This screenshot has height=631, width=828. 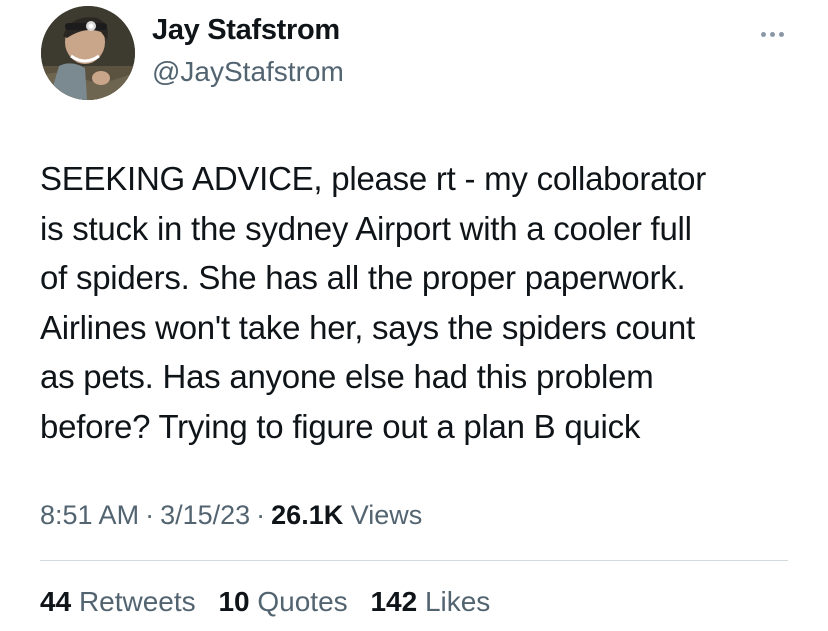 I want to click on author-name: Jay Stafstrom, so click(x=246, y=30).